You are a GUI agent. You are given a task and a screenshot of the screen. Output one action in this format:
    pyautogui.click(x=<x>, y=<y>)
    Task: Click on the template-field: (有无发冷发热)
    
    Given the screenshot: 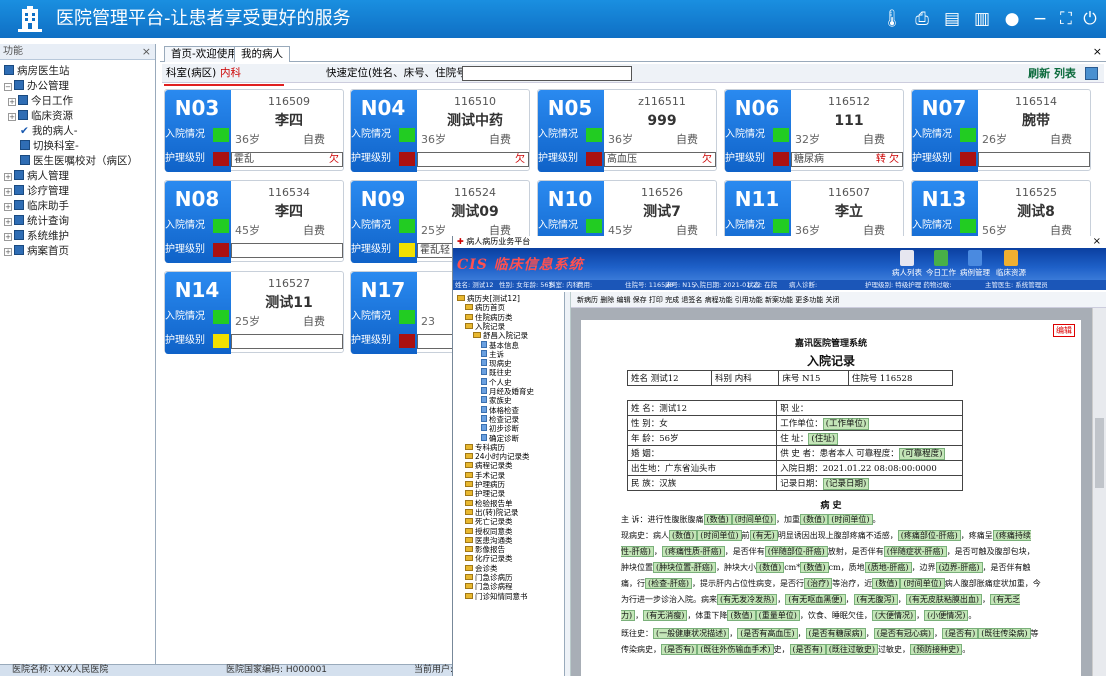 What is the action you would take?
    pyautogui.click(x=747, y=599)
    